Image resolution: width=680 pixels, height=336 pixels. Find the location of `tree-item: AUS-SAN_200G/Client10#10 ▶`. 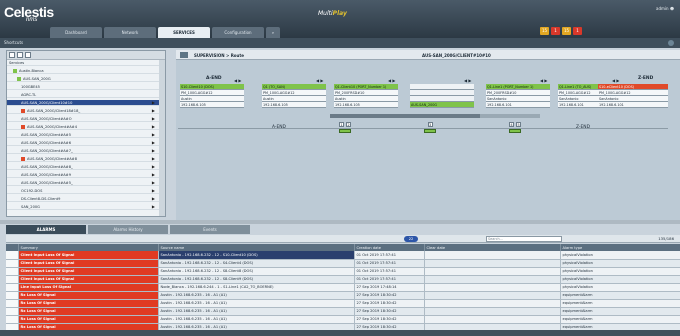

tree-item: AUS-SAN_200G/Client10#10 ▶ is located at coordinates (83, 103).